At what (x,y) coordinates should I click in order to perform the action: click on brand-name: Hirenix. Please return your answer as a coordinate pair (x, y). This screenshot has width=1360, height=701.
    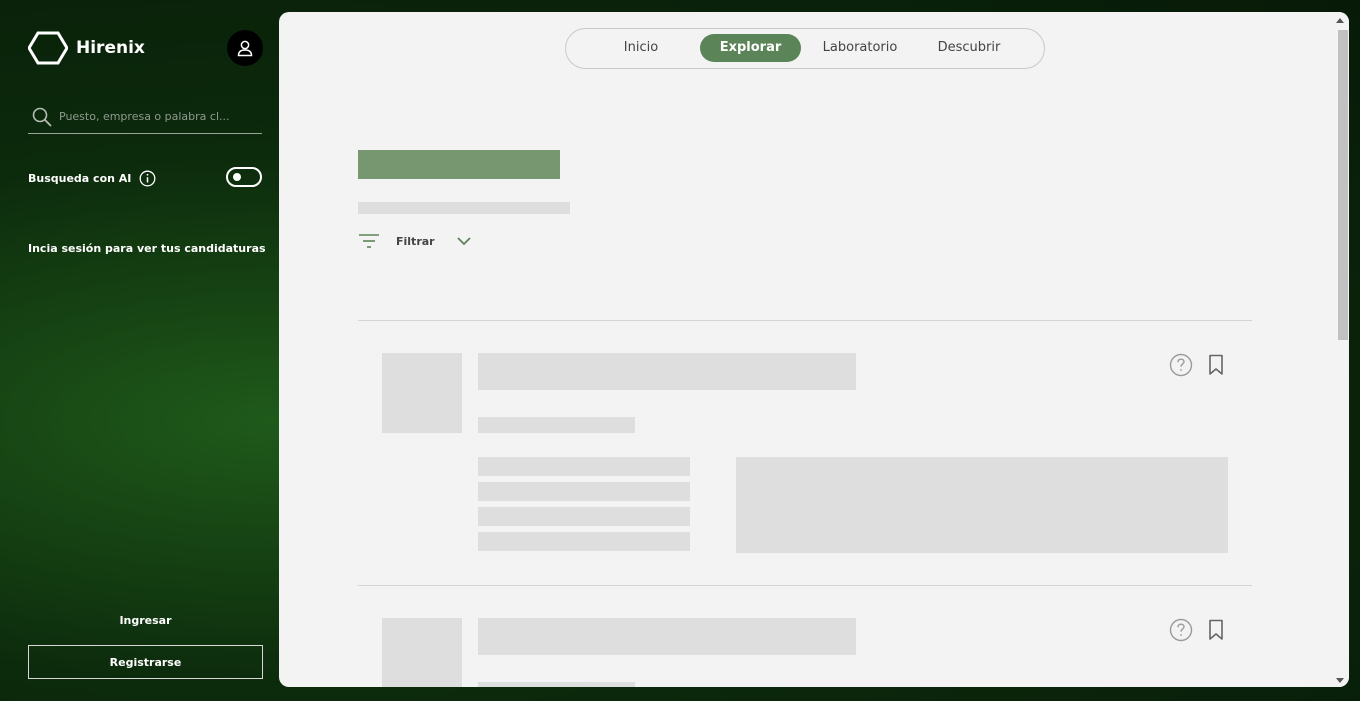
    Looking at the image, I should click on (110, 48).